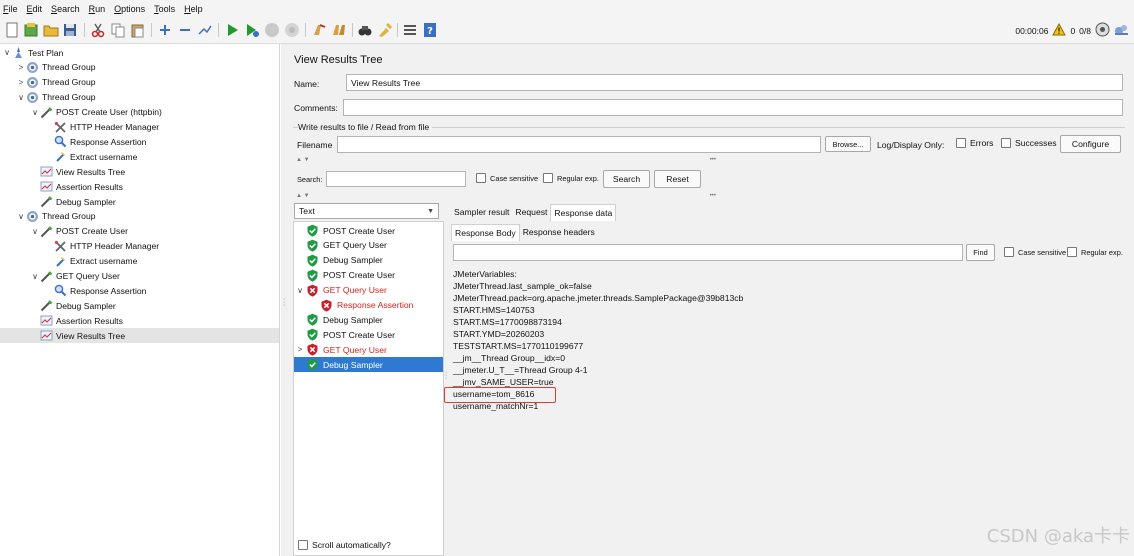 The height and width of the screenshot is (556, 1134). Describe the element at coordinates (507, 178) in the screenshot. I see `case-sensitive-checkbox: Case sensitive` at that location.